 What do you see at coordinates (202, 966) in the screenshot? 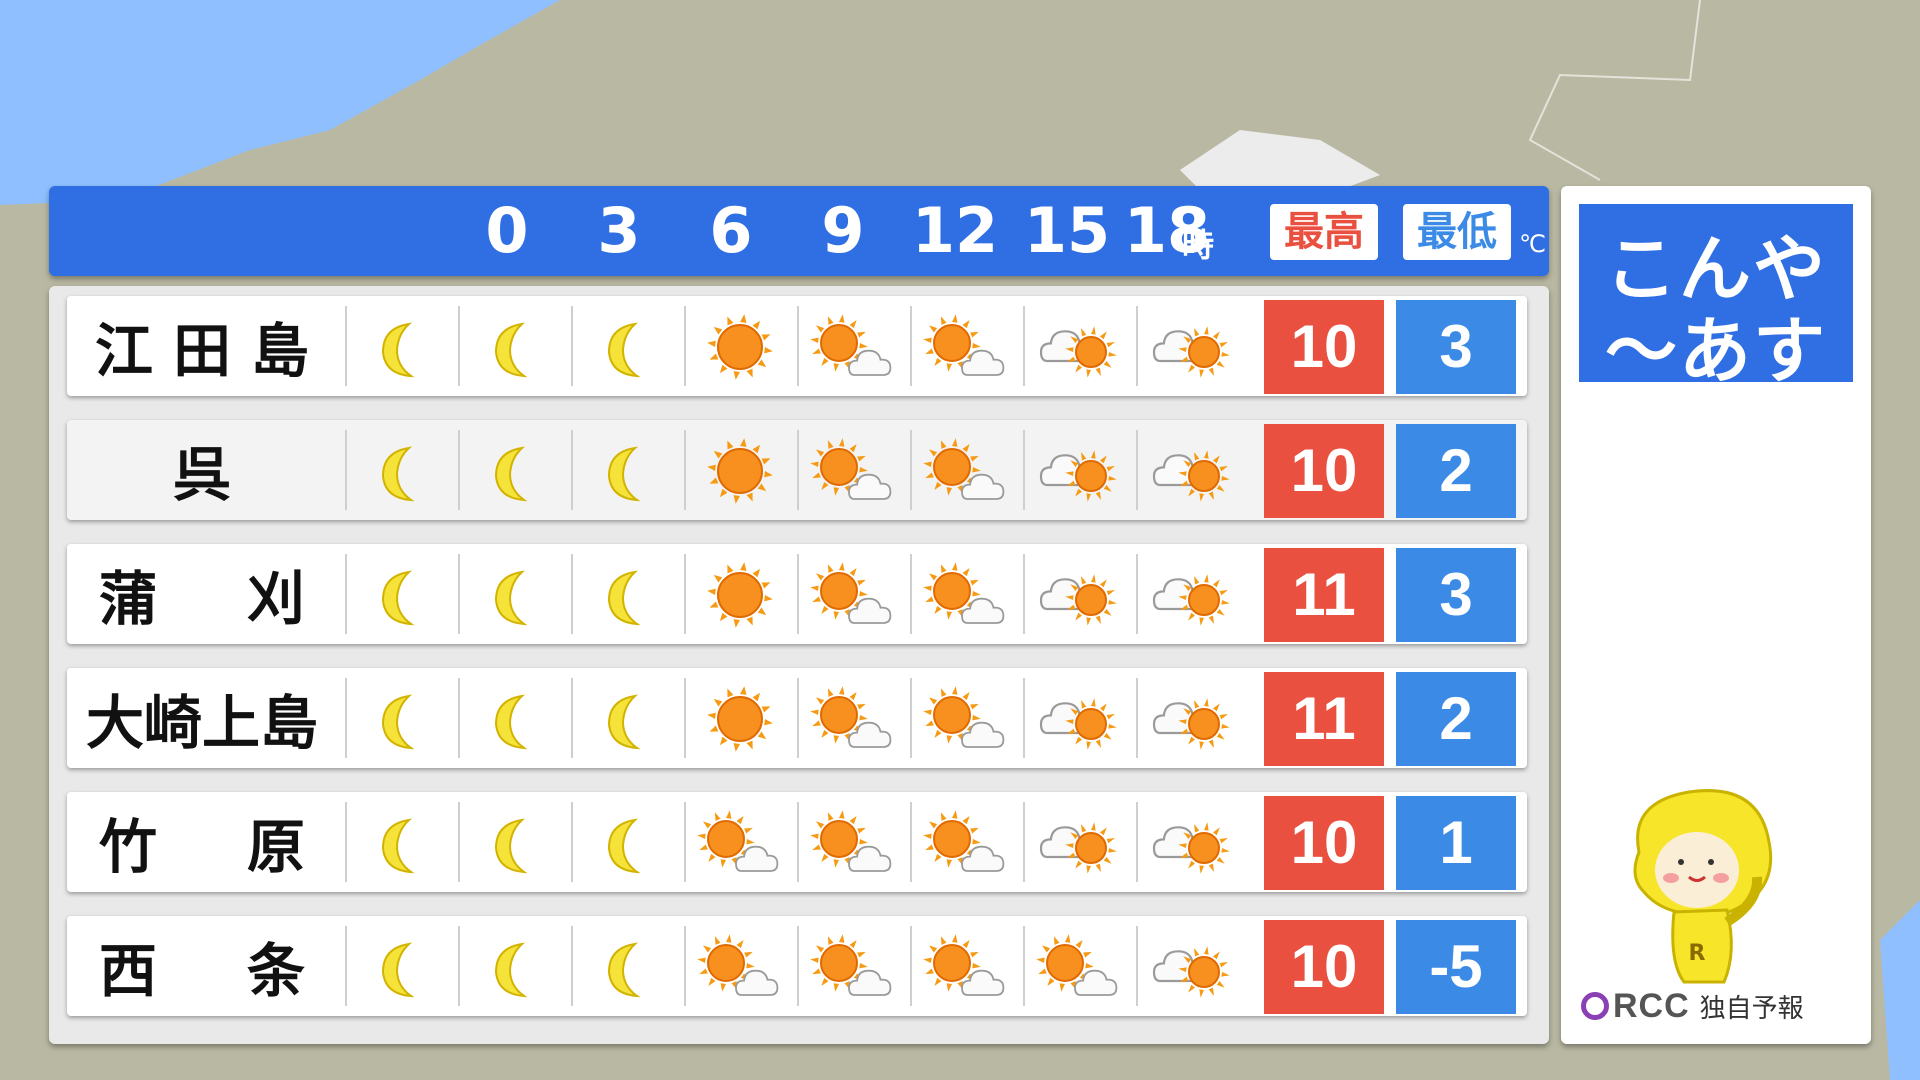
I see `place-name: 西条` at bounding box center [202, 966].